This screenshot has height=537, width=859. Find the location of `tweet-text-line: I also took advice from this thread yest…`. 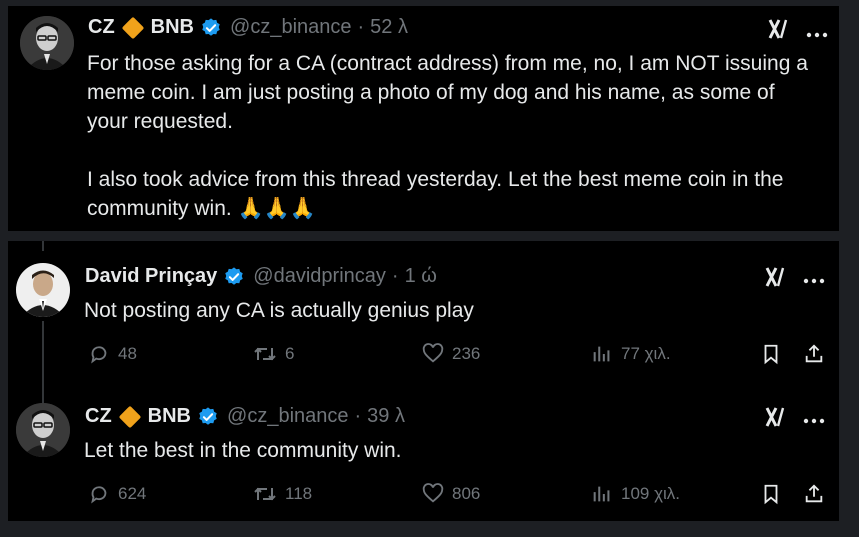

tweet-text-line: I also took advice from this thread yest… is located at coordinates (435, 179).